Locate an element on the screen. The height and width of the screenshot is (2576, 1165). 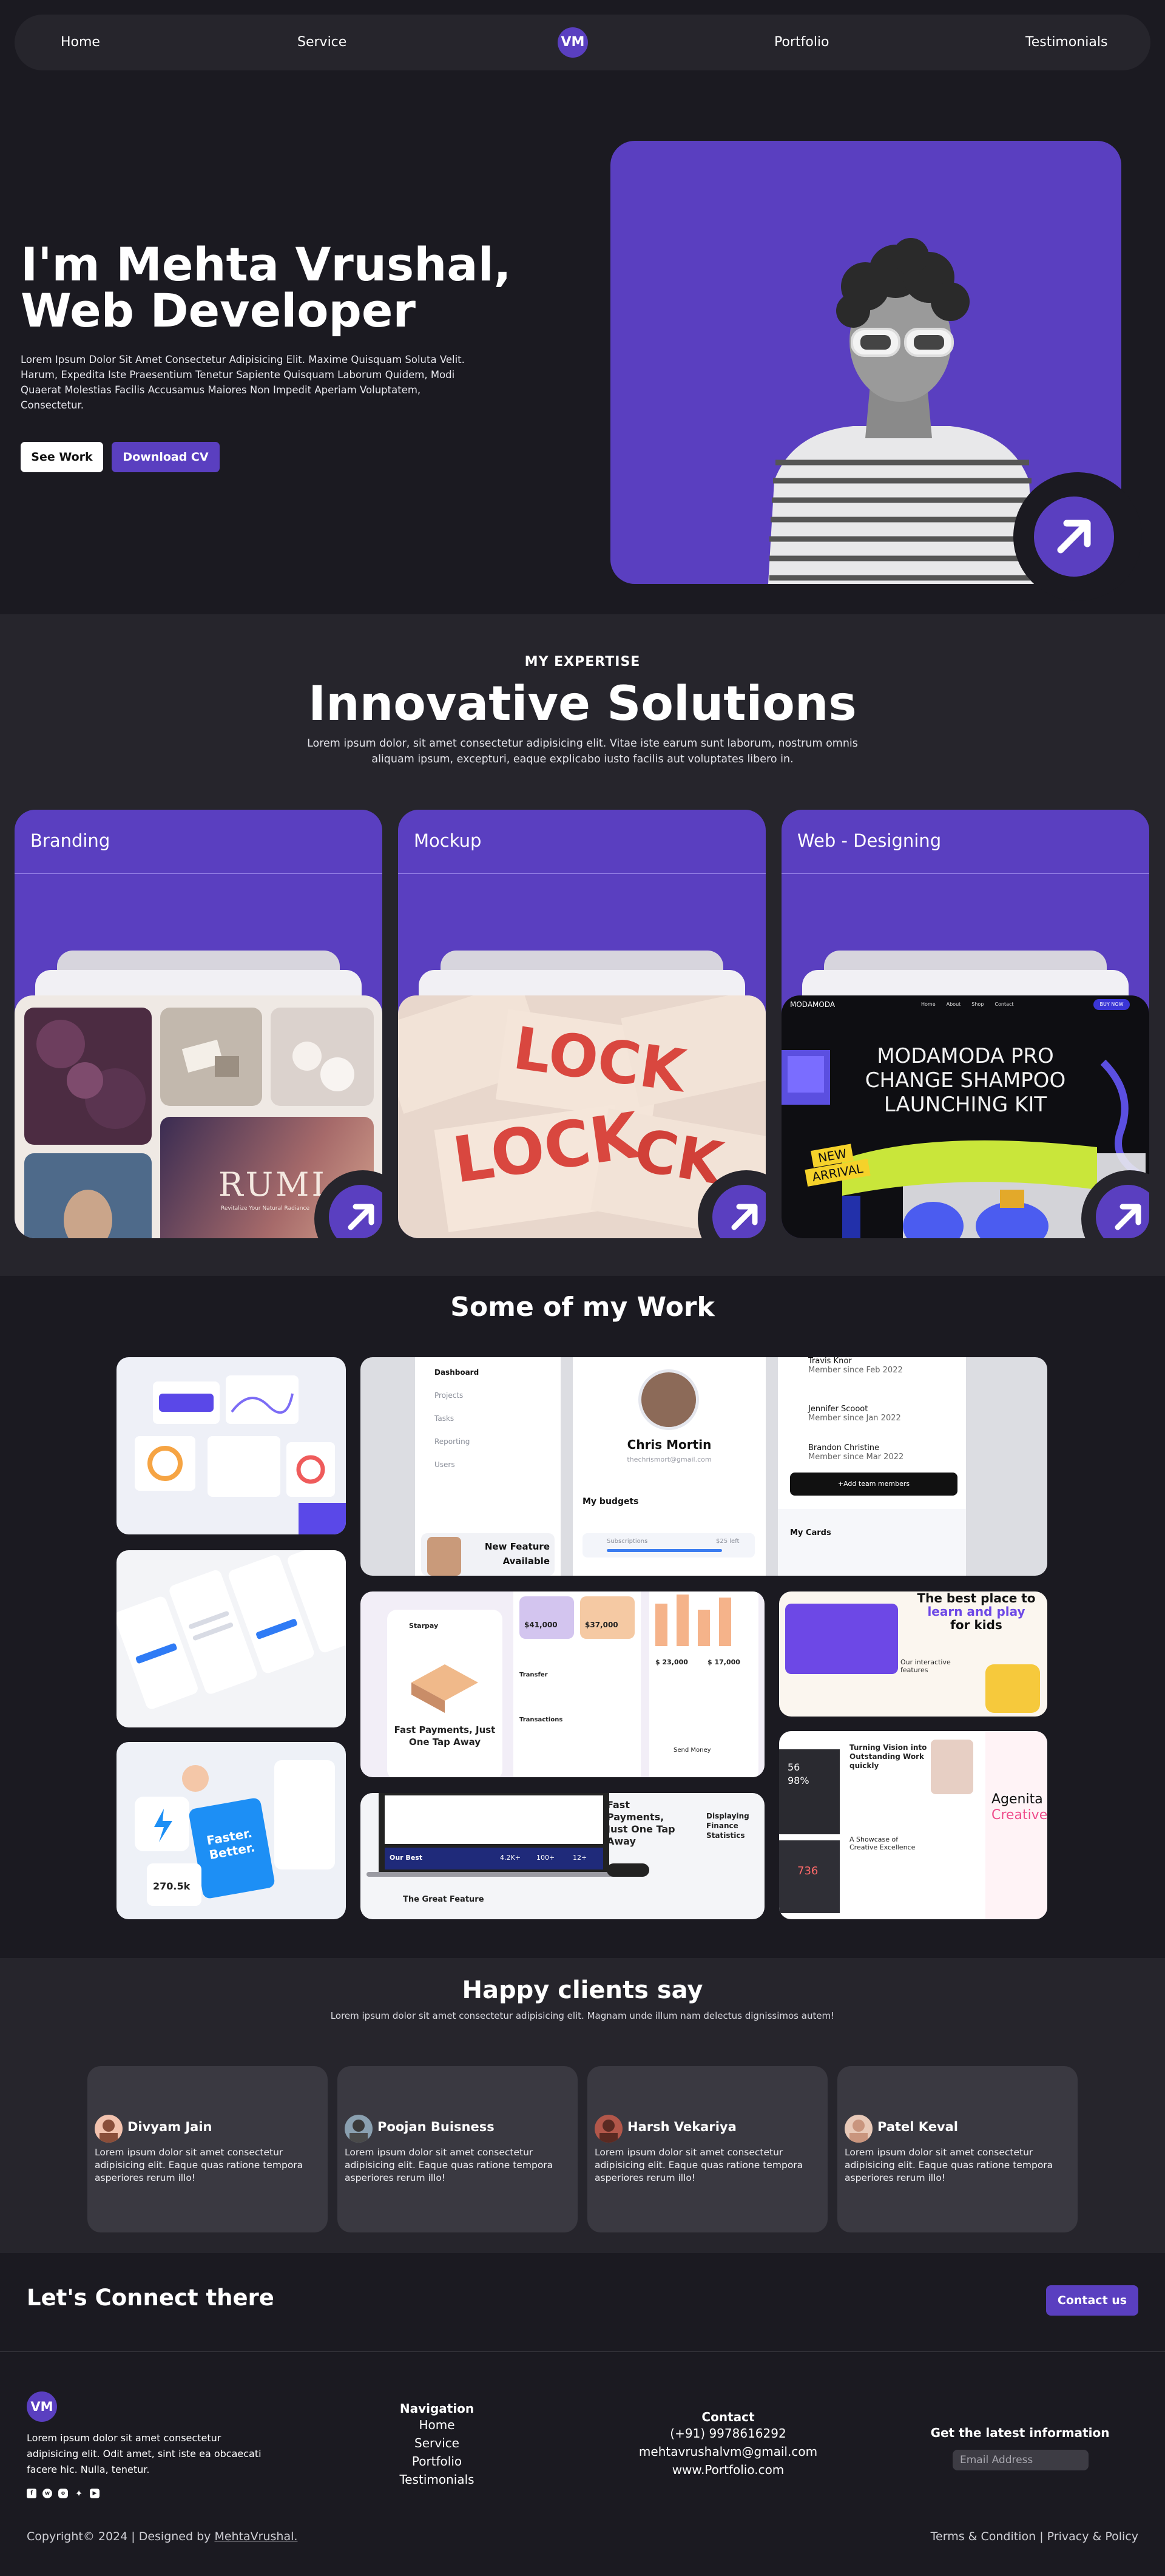
facebook-icon: f is located at coordinates (31, 2493).